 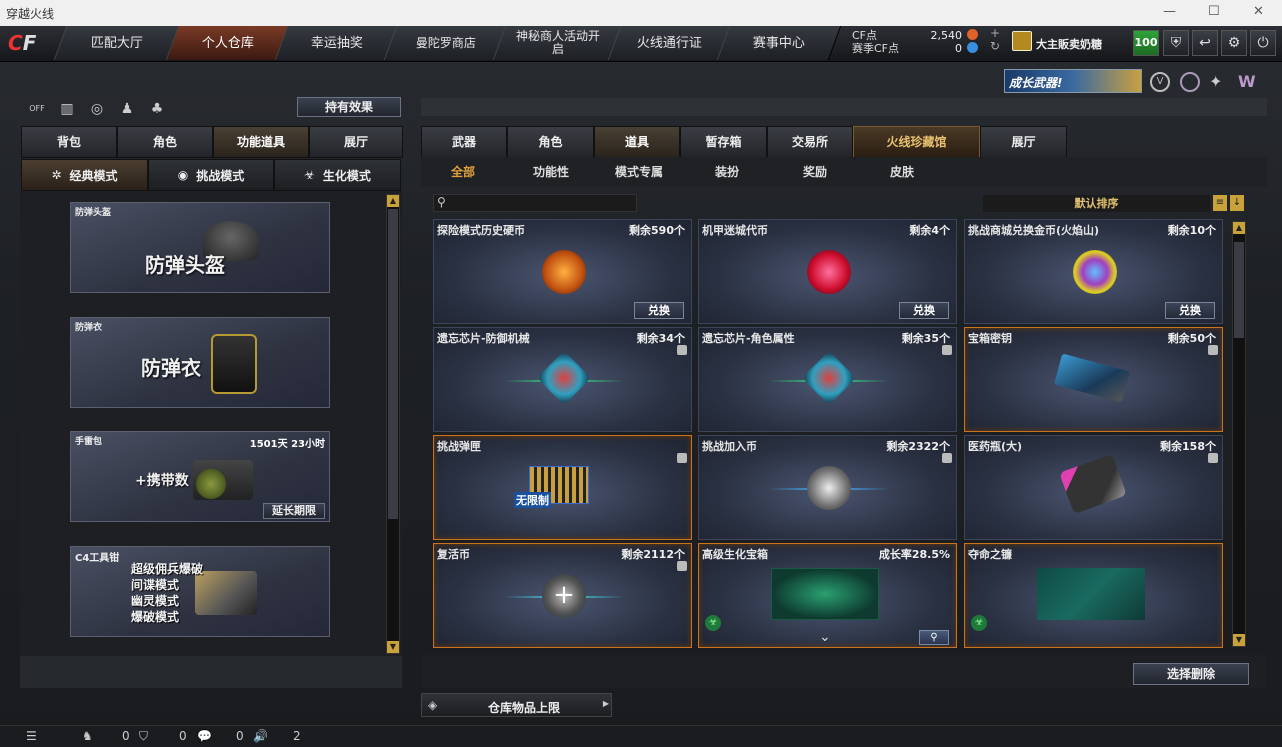 What do you see at coordinates (37, 109) in the screenshot?
I see `toggle-off-icon: OFF` at bounding box center [37, 109].